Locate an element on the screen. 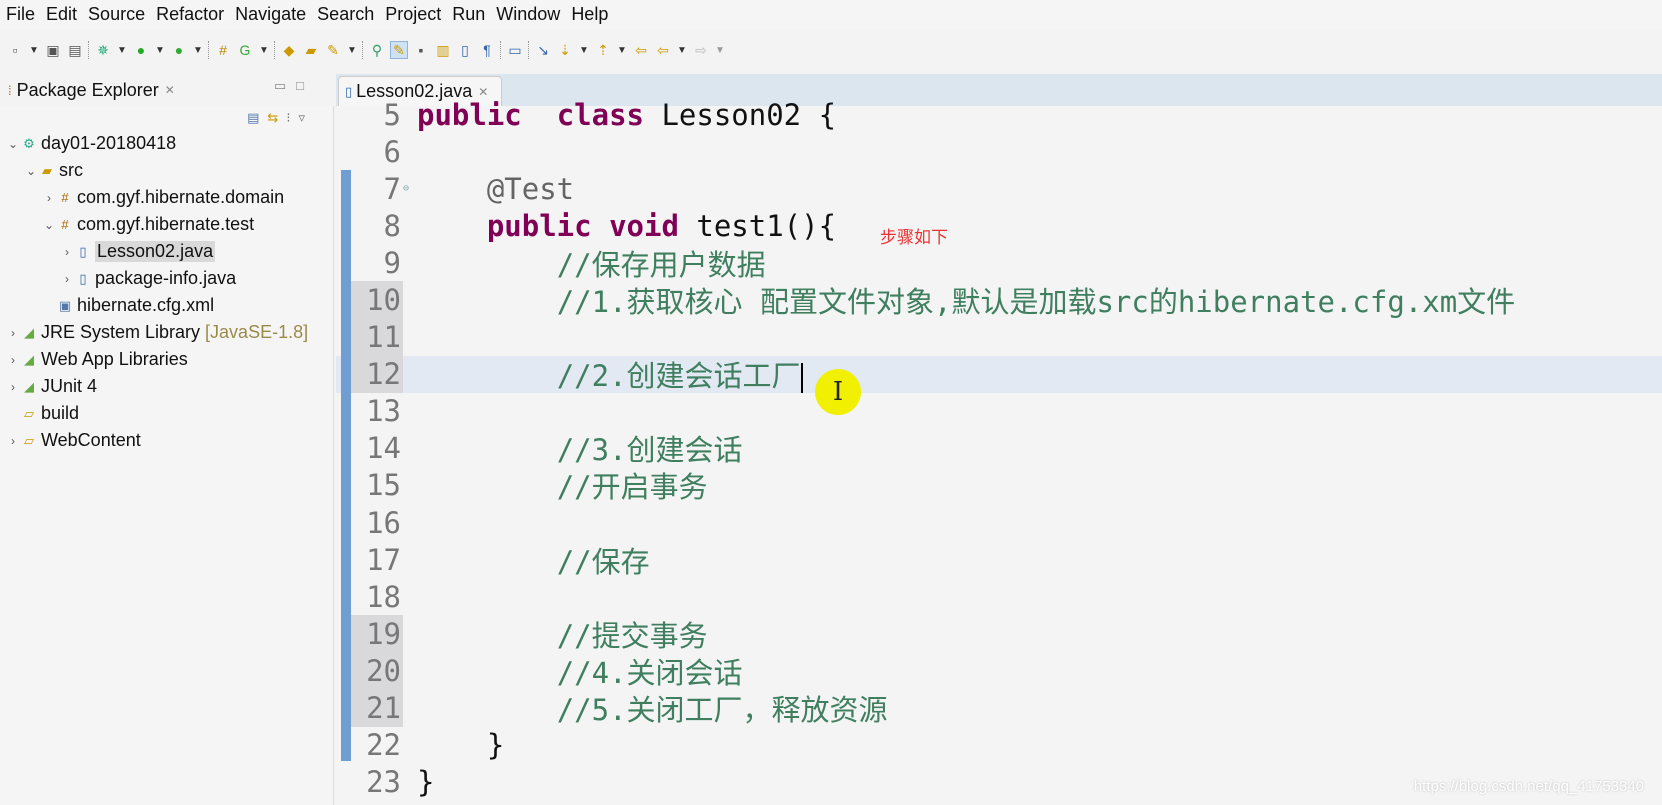 The height and width of the screenshot is (805, 1662). block-selection-icon: ▪ is located at coordinates (421, 50).